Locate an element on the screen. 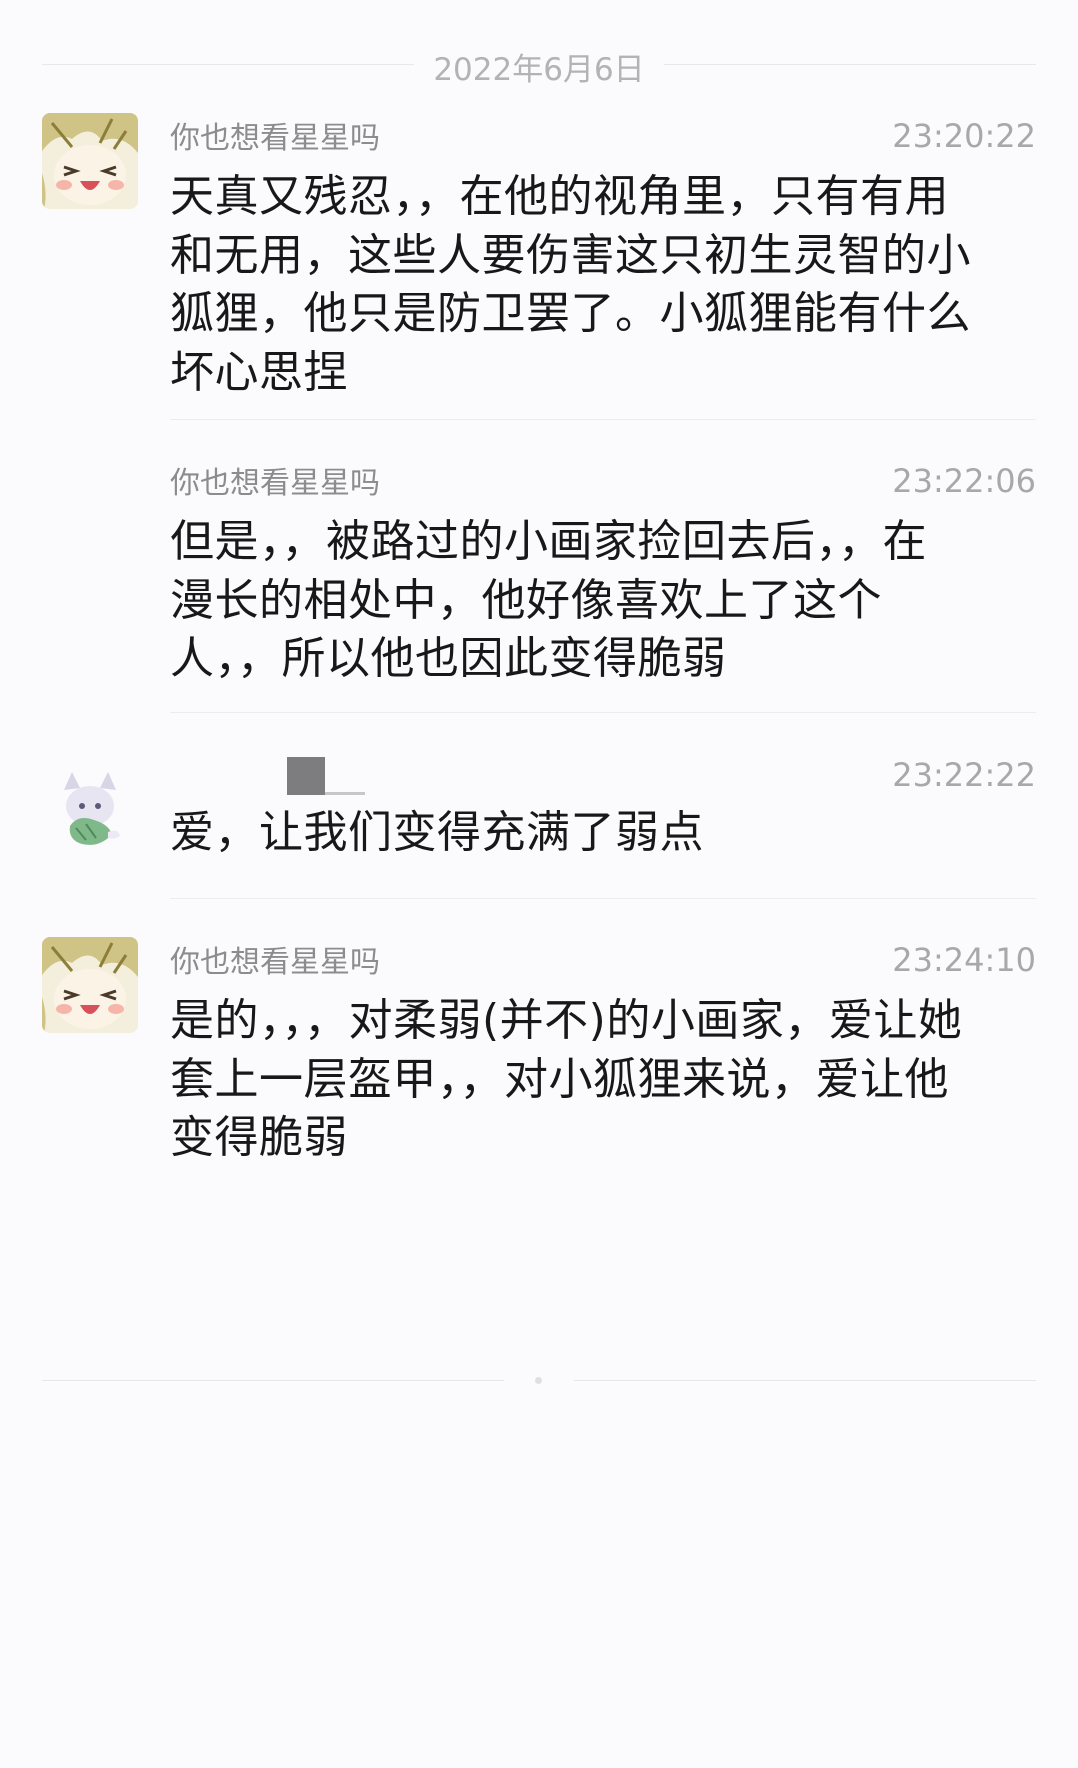 Image resolution: width=1078 pixels, height=1768 pixels. message-time: 23:22:22 is located at coordinates (964, 775).